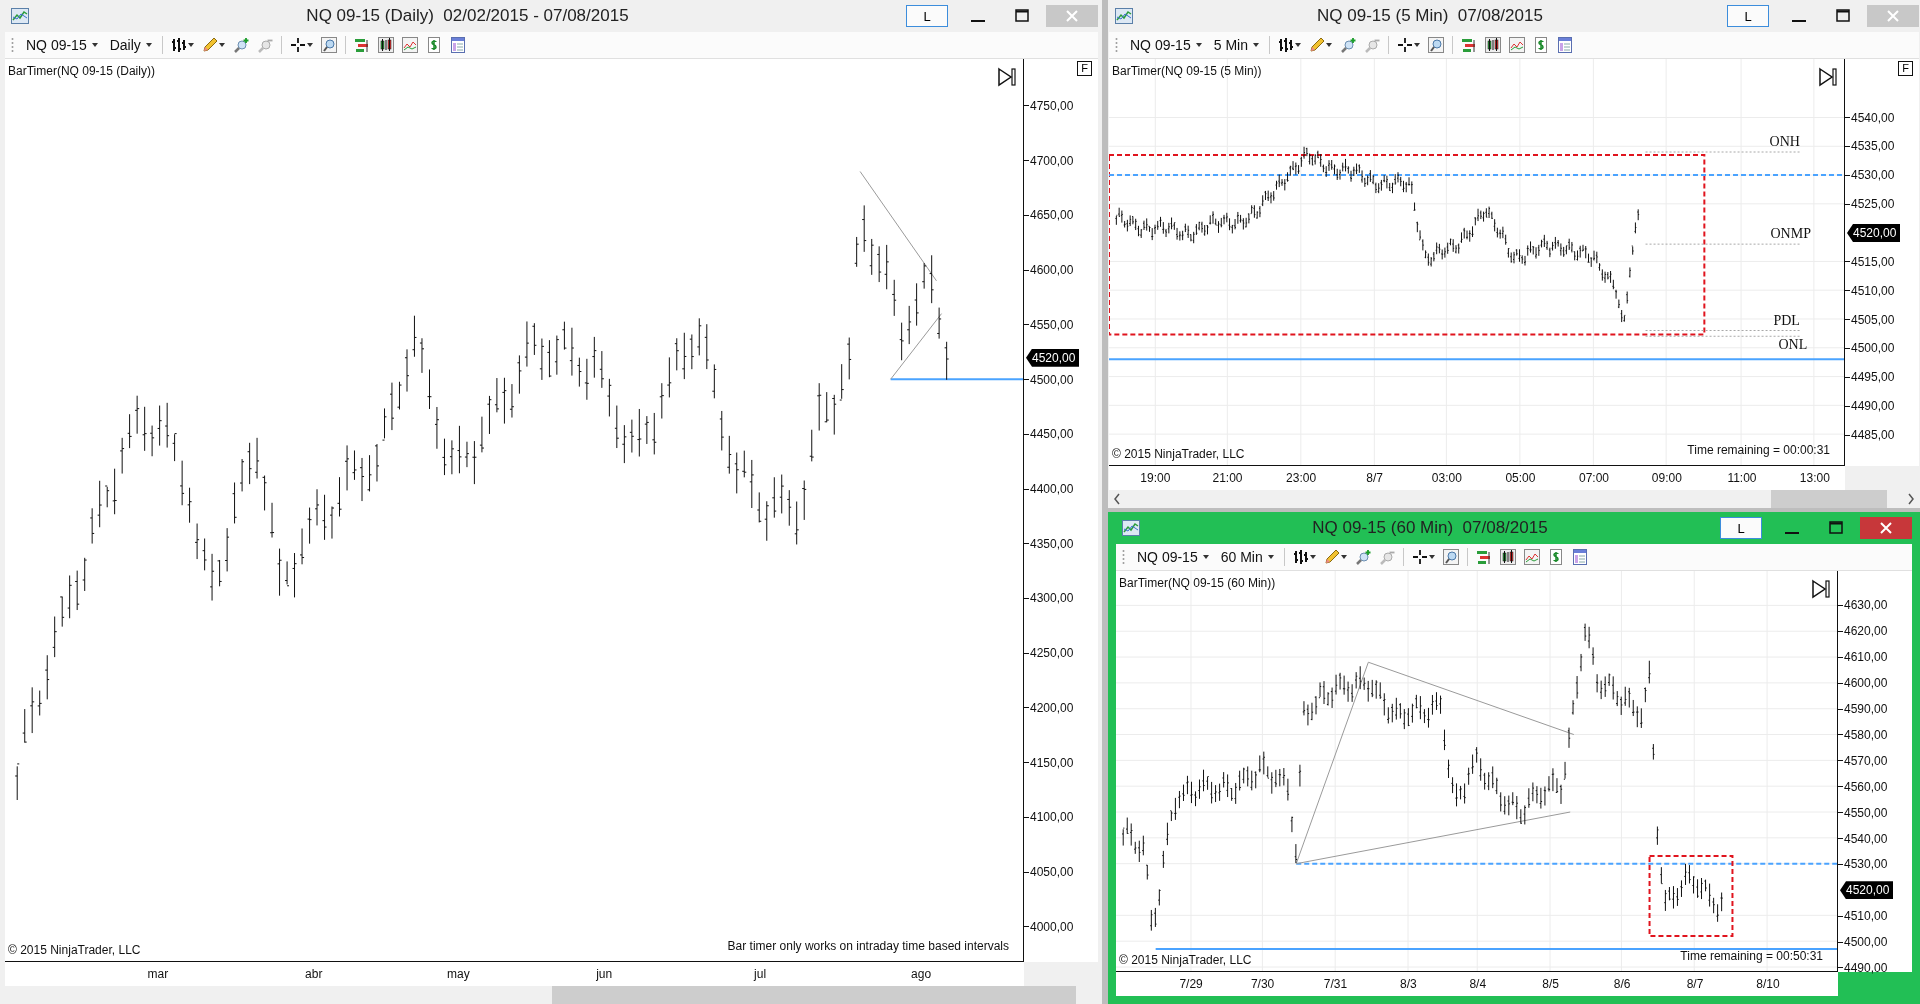 Image resolution: width=1920 pixels, height=1004 pixels. What do you see at coordinates (1793, 344) in the screenshot?
I see `level-label: ONL` at bounding box center [1793, 344].